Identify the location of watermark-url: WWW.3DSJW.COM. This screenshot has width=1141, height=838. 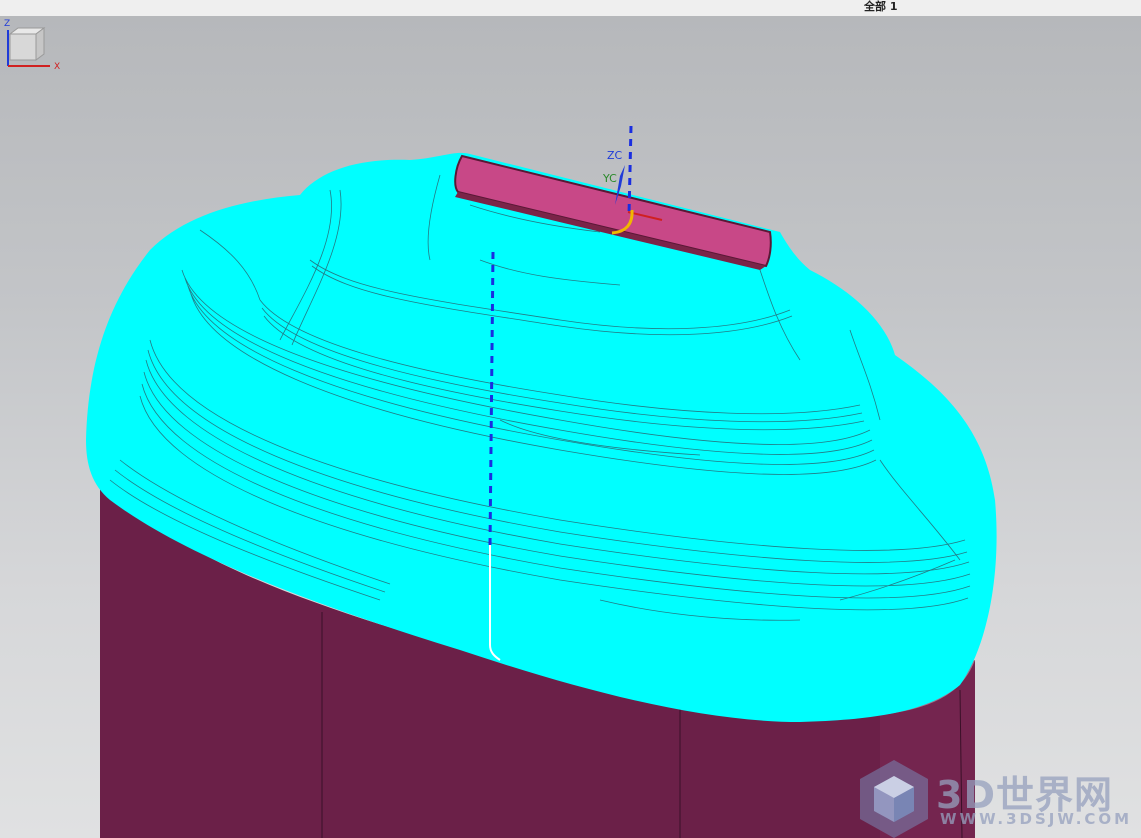
(1036, 819).